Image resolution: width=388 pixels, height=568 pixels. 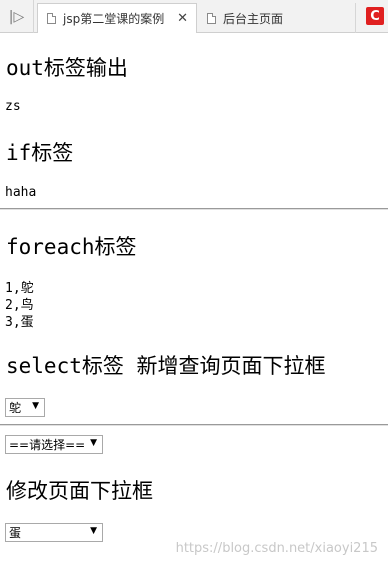 I want to click on tab-title: 后台主页面, so click(x=253, y=18).